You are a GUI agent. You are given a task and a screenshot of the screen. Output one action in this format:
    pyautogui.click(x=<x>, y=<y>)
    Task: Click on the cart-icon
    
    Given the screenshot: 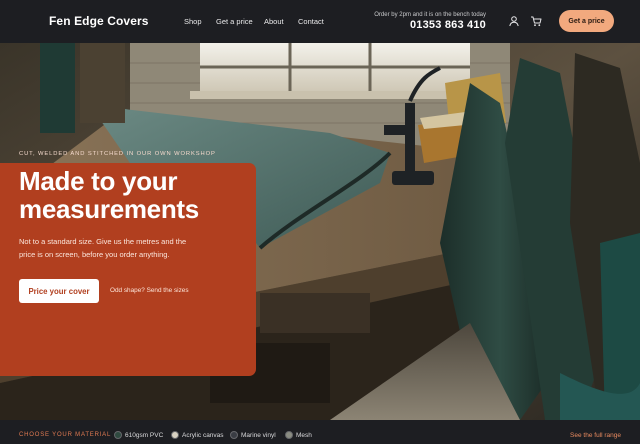 What is the action you would take?
    pyautogui.click(x=536, y=21)
    